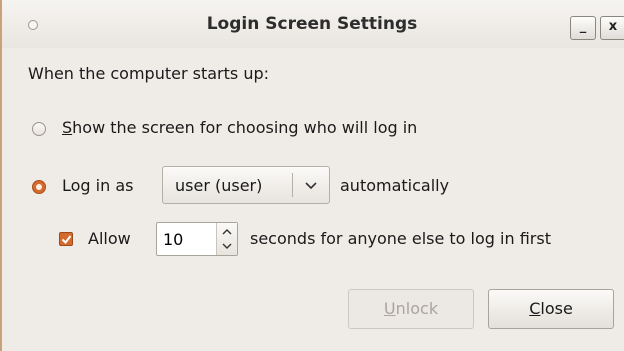 The width and height of the screenshot is (624, 351). I want to click on seconds-input, so click(188, 239).